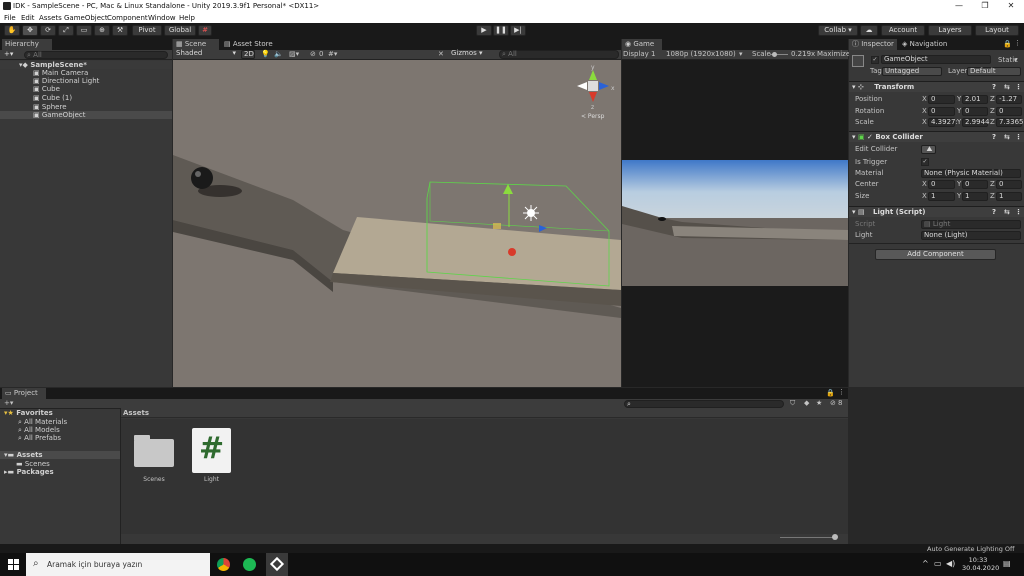 The image size is (1024, 576). What do you see at coordinates (39, 438) in the screenshot?
I see `favorite-item: ⌕ All Prefabs` at bounding box center [39, 438].